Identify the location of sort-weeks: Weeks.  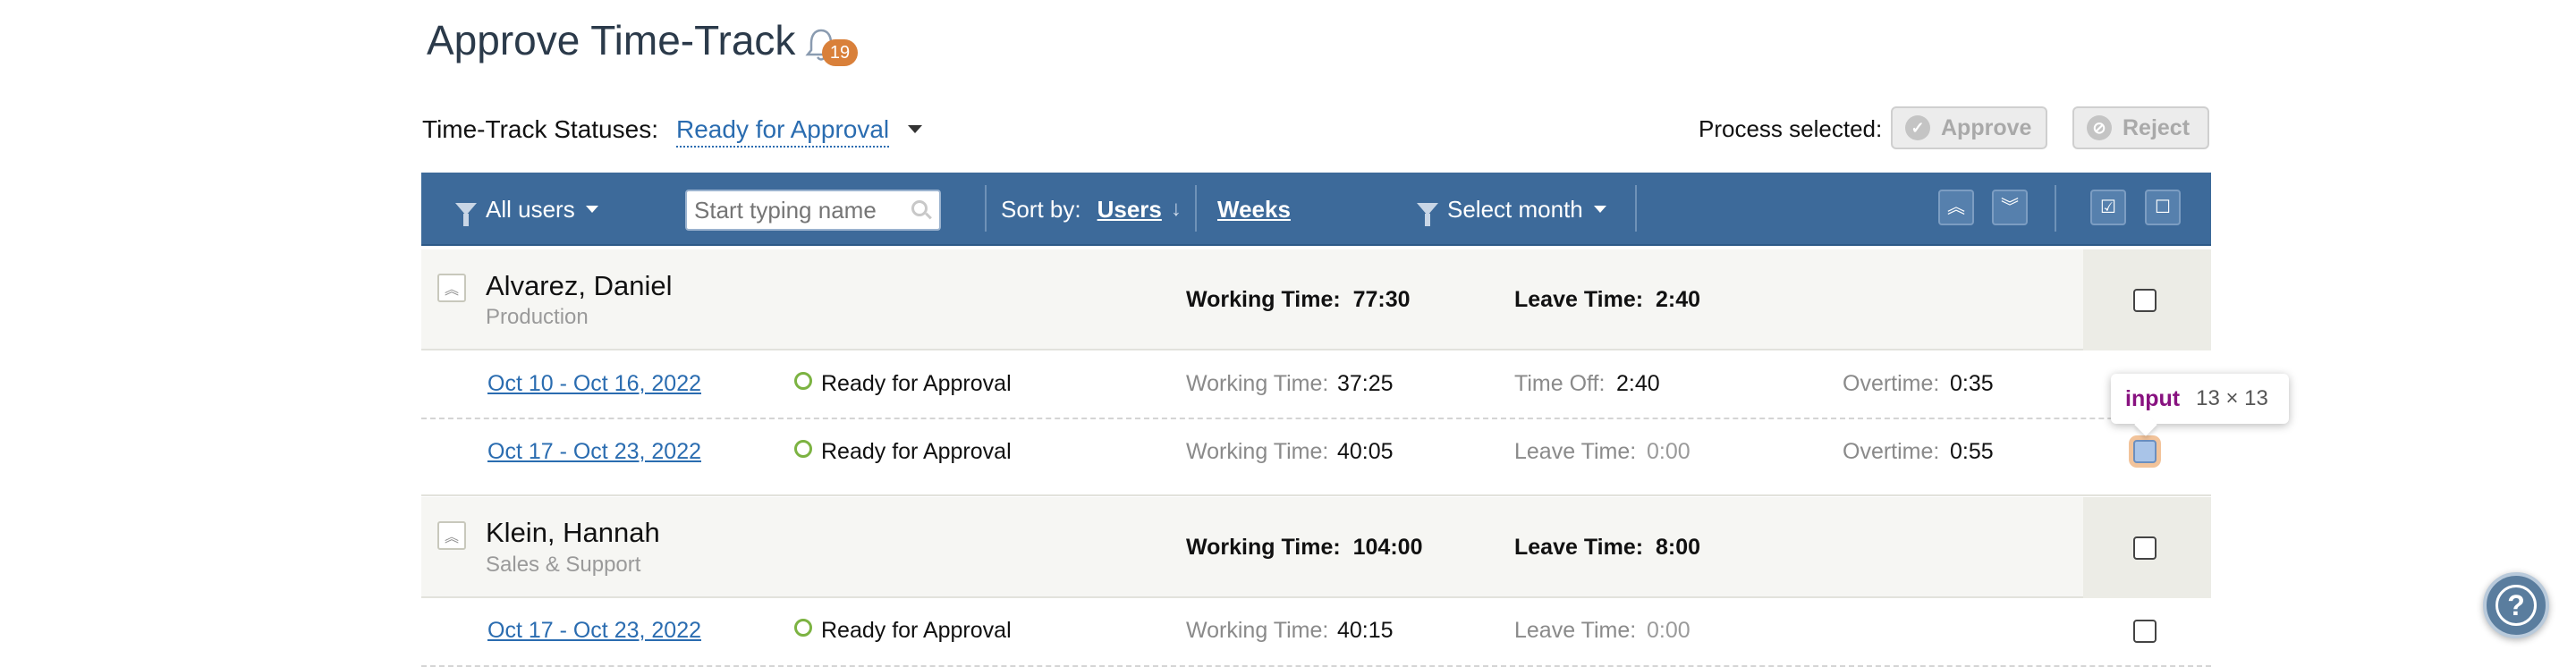
(1254, 209).